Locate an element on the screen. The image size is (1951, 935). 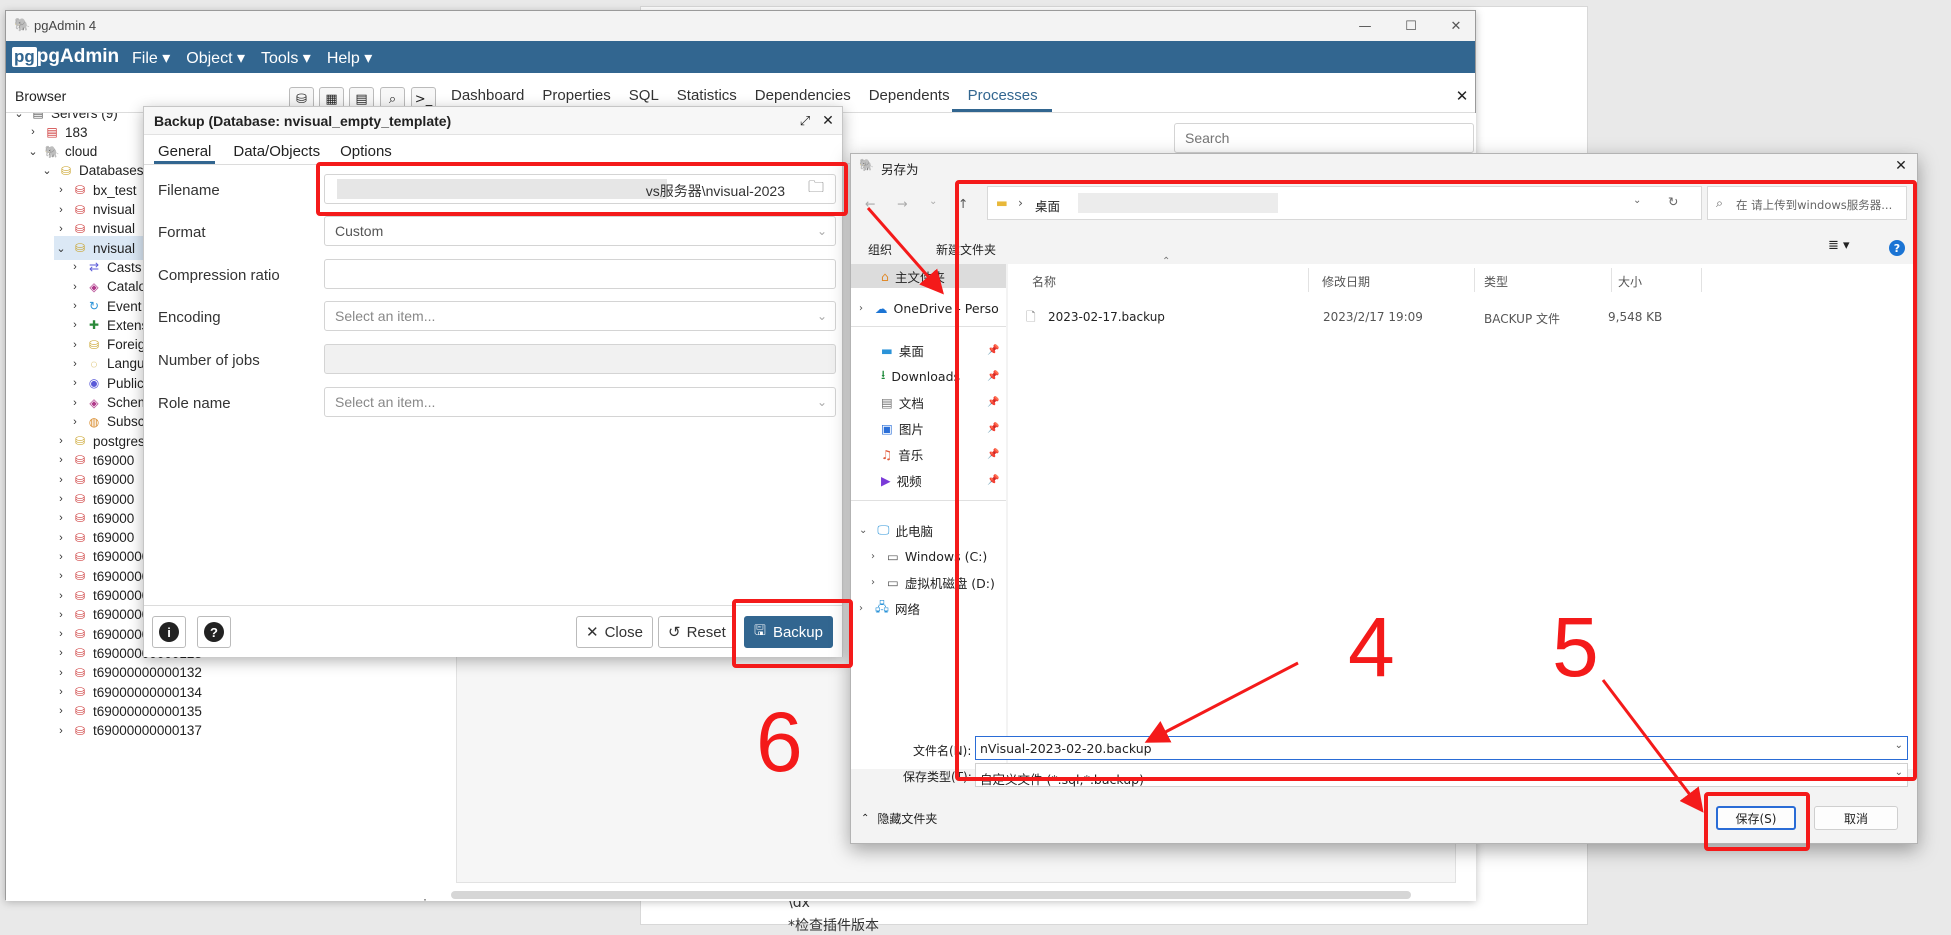
nav-network: › 🖧 网络 is located at coordinates (889, 608).